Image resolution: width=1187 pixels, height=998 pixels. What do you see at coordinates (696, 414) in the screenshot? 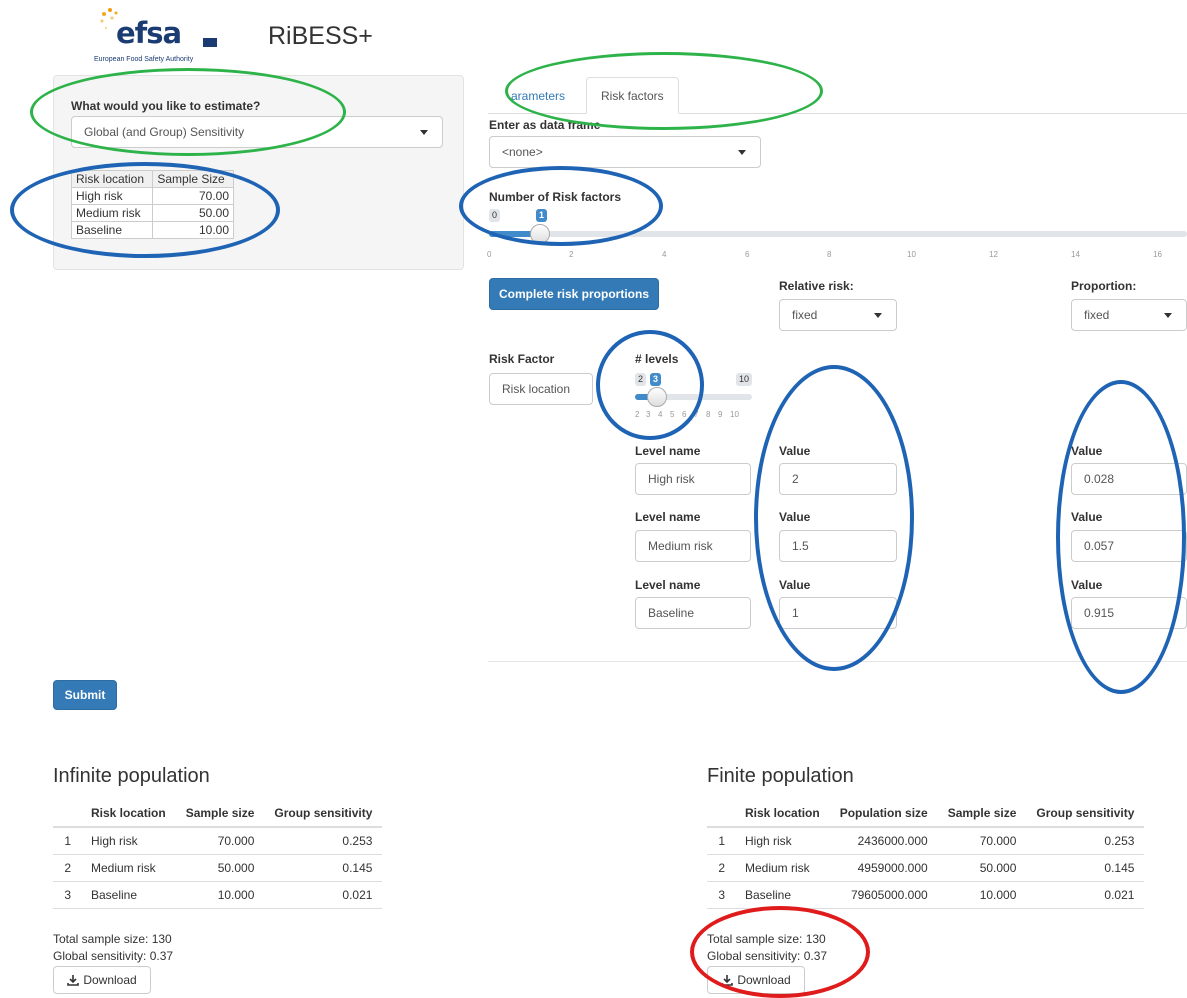
I see `tick-label: 7` at bounding box center [696, 414].